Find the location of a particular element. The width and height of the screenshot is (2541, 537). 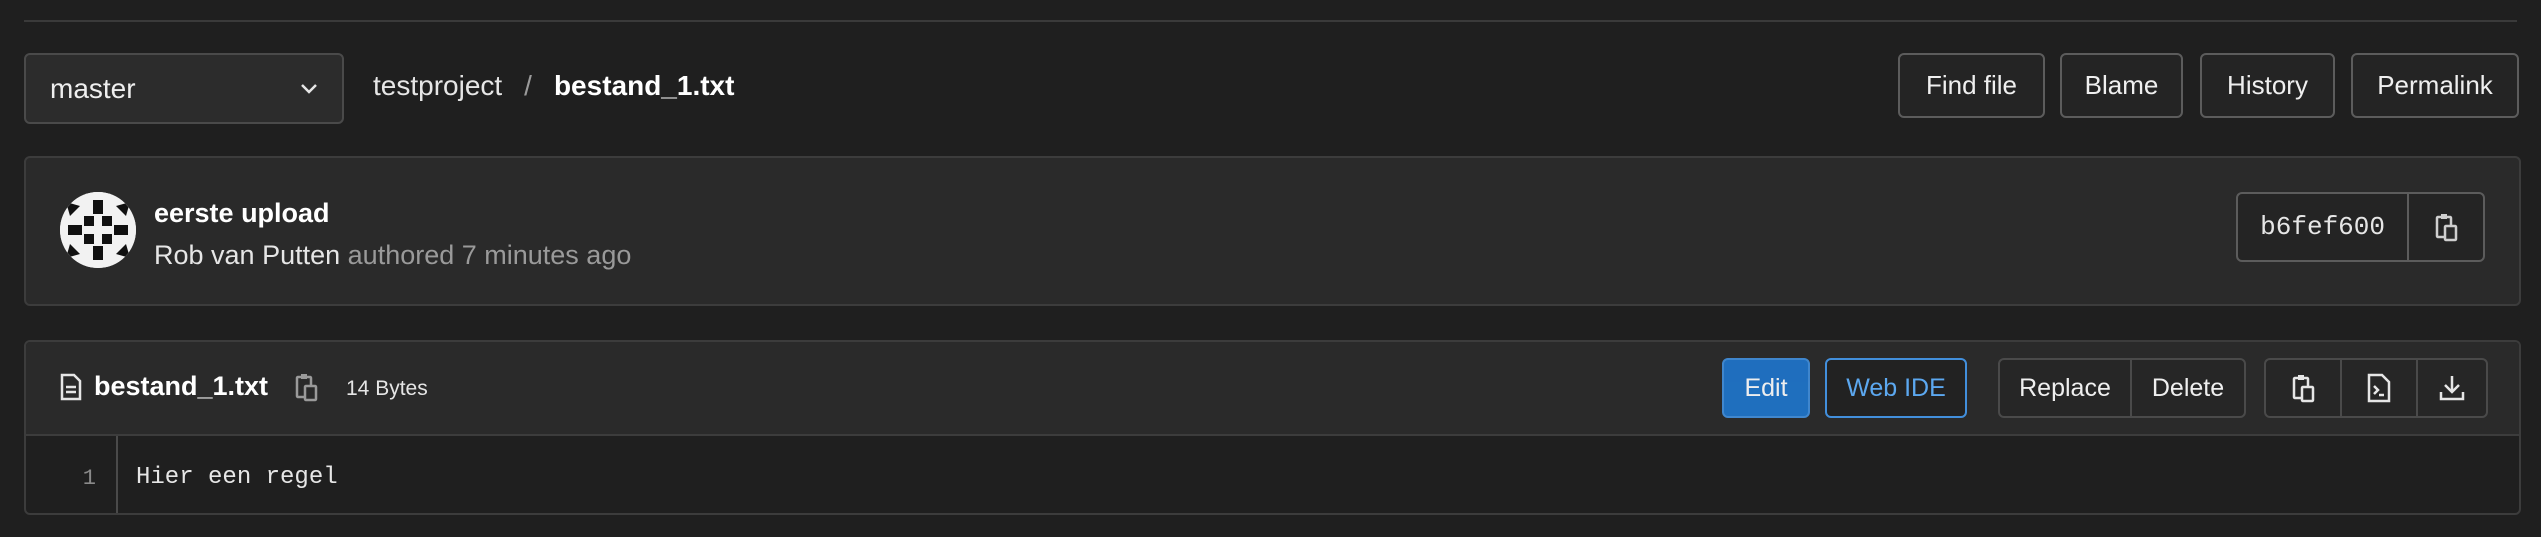

commit-sha-group: b6fef600 is located at coordinates (2360, 227).